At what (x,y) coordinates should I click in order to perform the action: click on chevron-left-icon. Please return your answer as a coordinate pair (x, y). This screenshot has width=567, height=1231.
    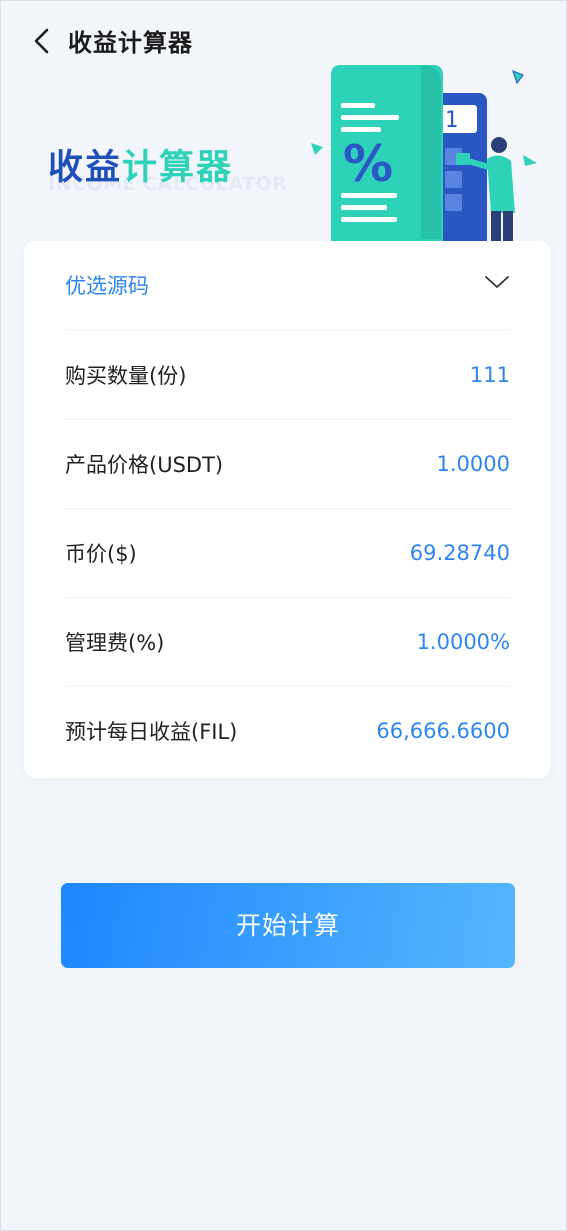
    Looking at the image, I should click on (41, 41).